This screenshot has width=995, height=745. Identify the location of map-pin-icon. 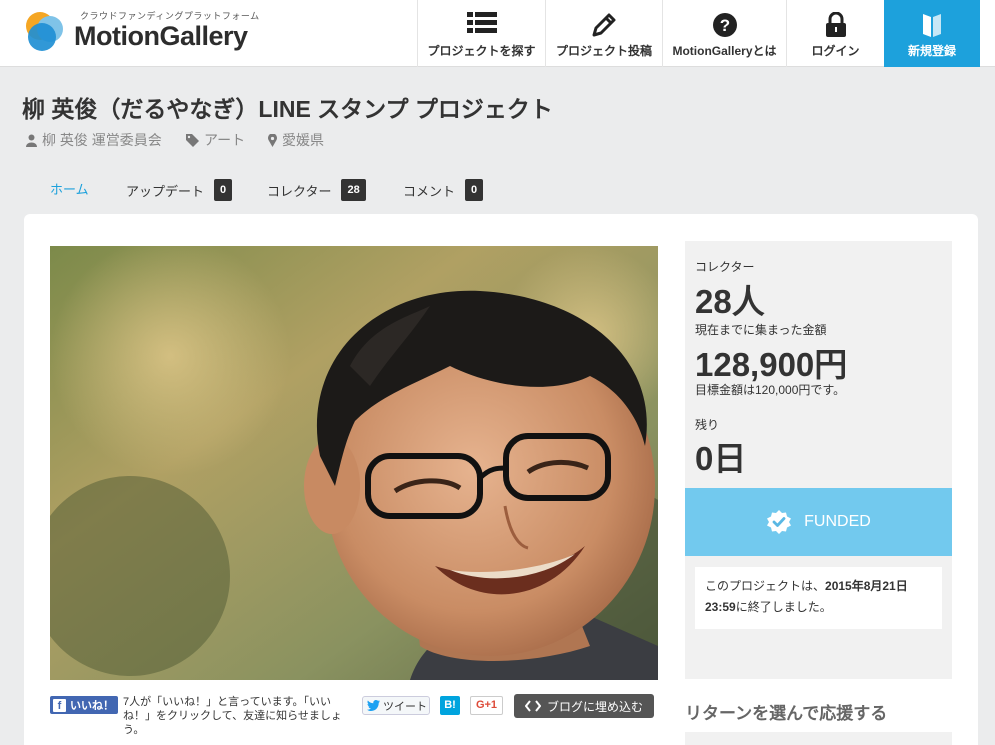
(272, 140).